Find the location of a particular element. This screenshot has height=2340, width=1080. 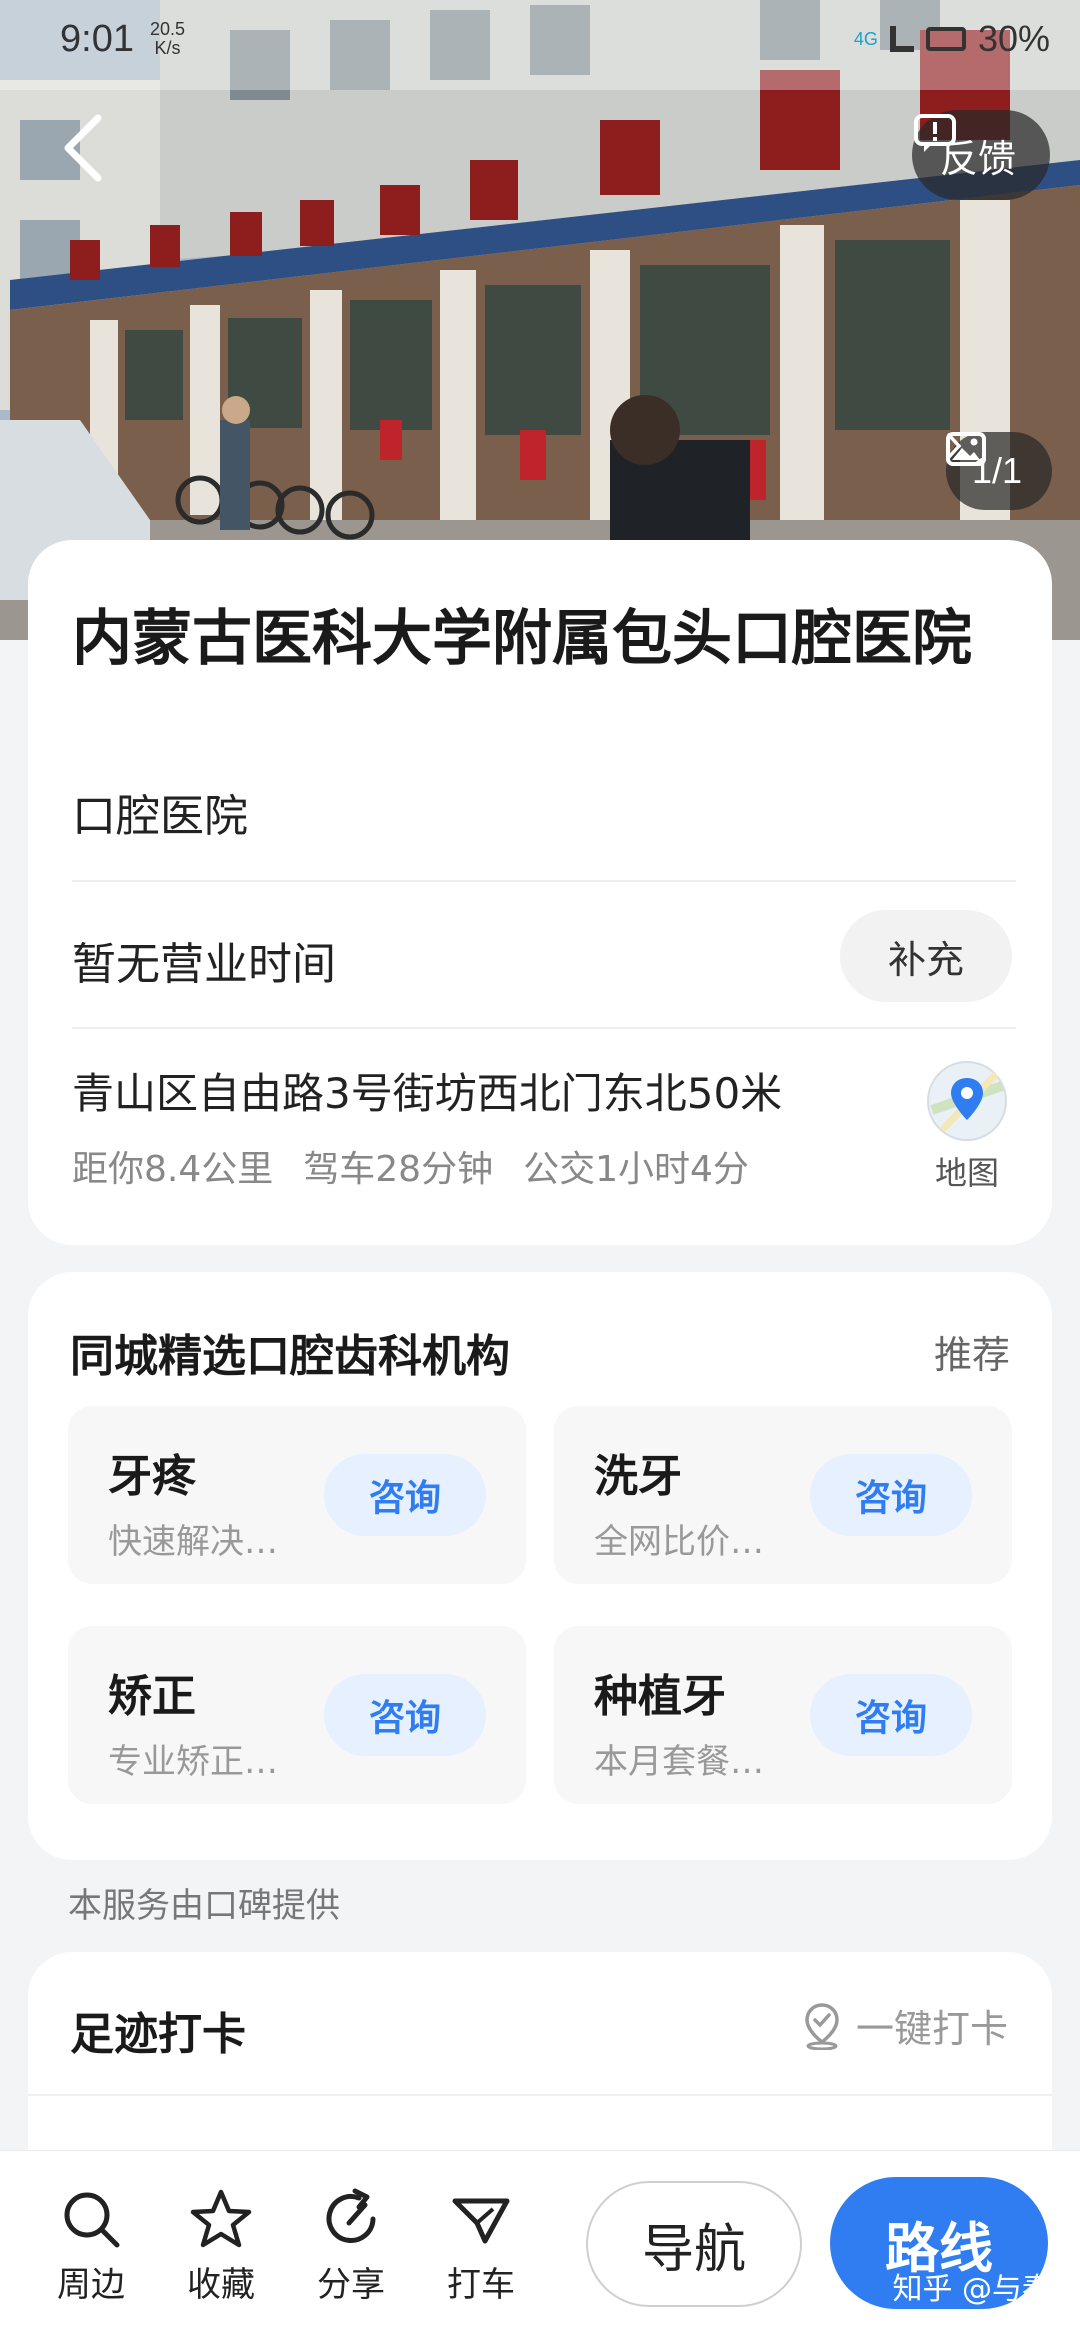

service-title: 牙疼 is located at coordinates (152, 1476).